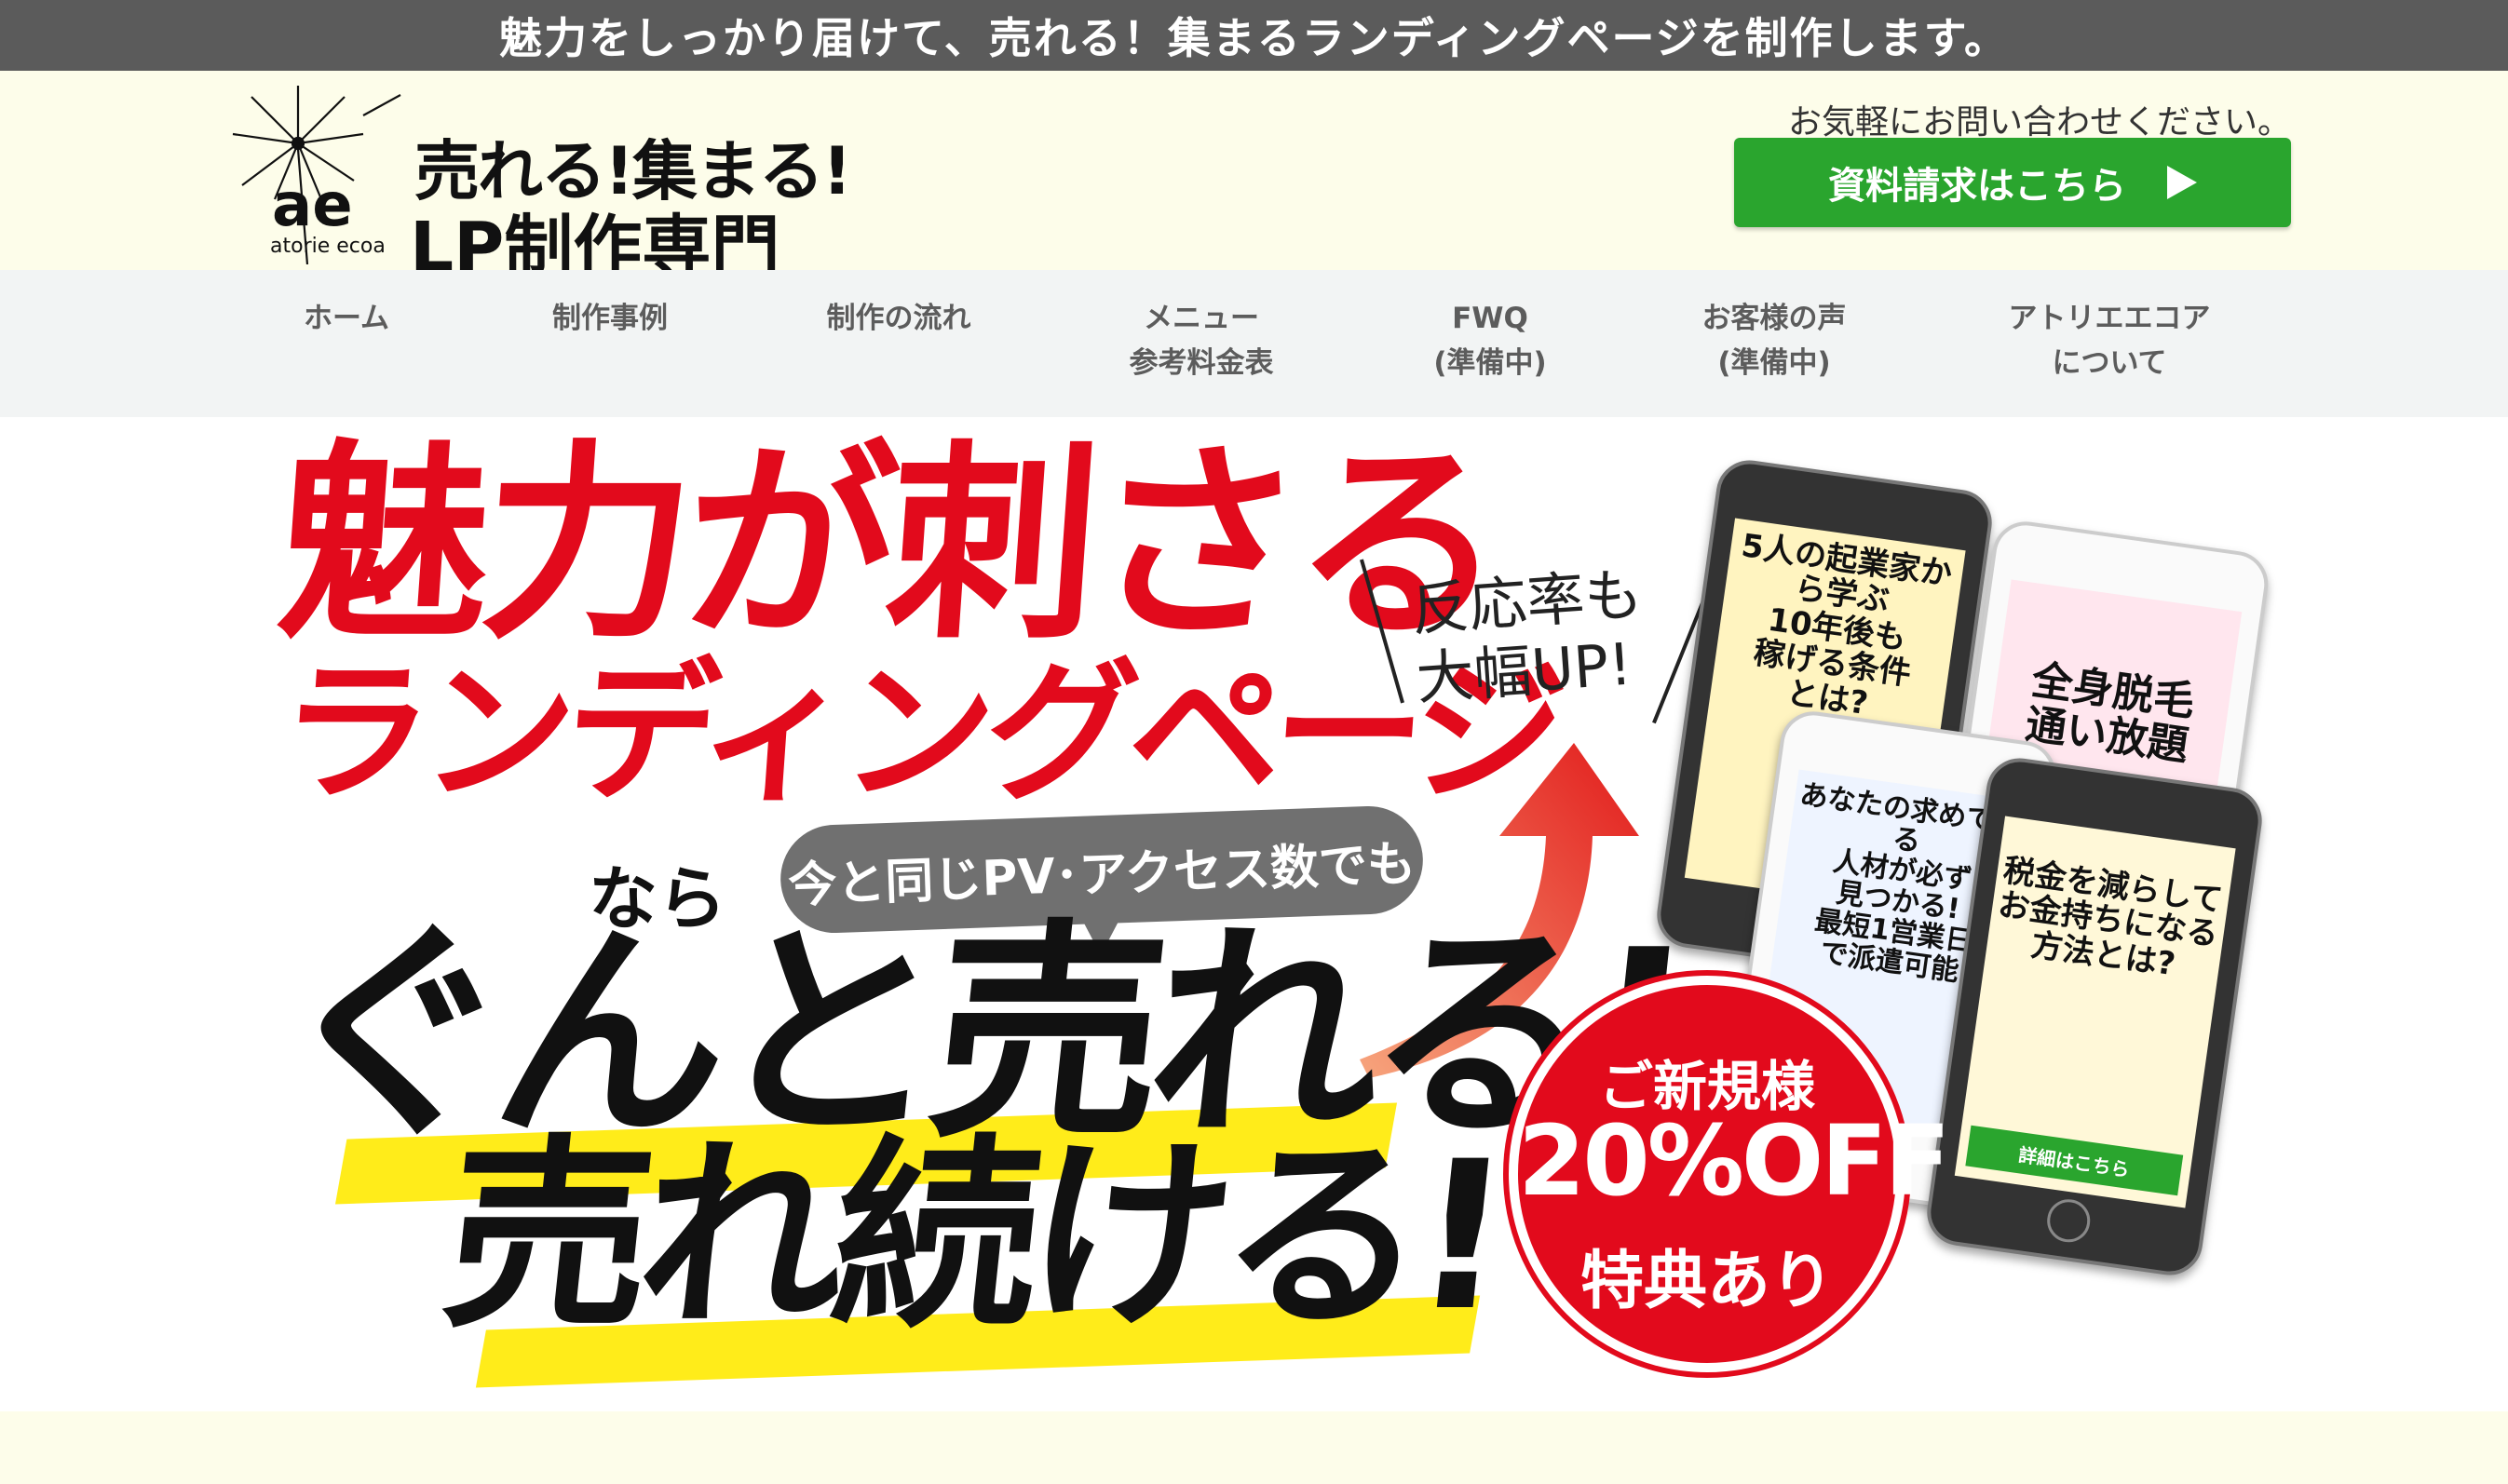  What do you see at coordinates (2182, 182) in the screenshot?
I see `play-arrow-icon` at bounding box center [2182, 182].